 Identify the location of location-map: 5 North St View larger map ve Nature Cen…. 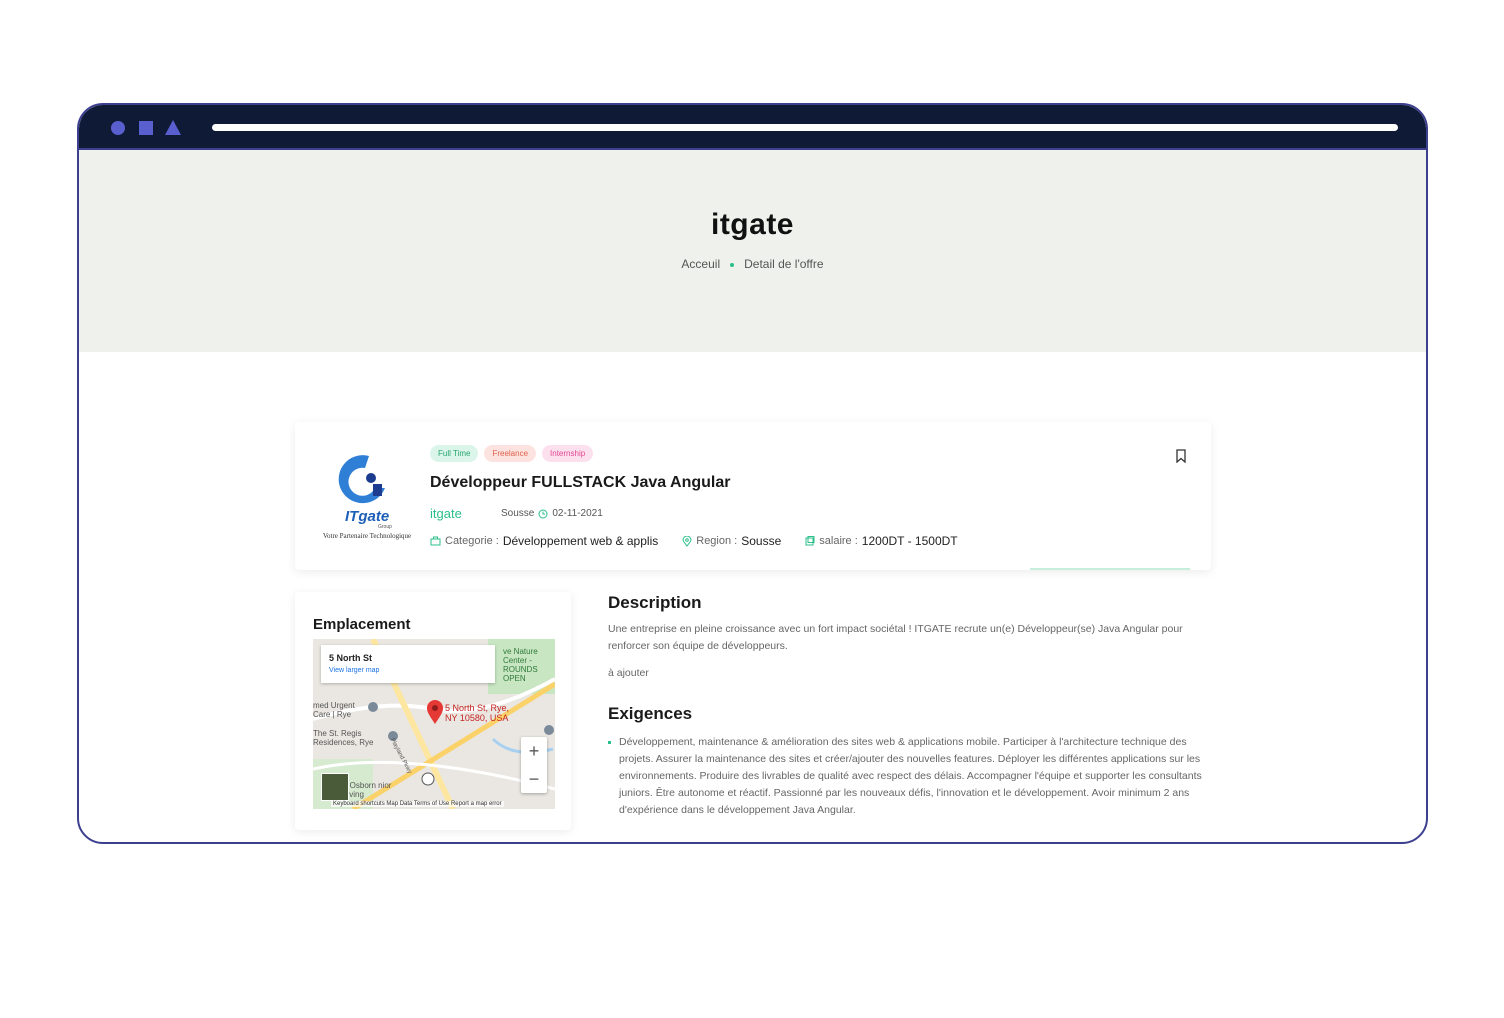
(434, 724).